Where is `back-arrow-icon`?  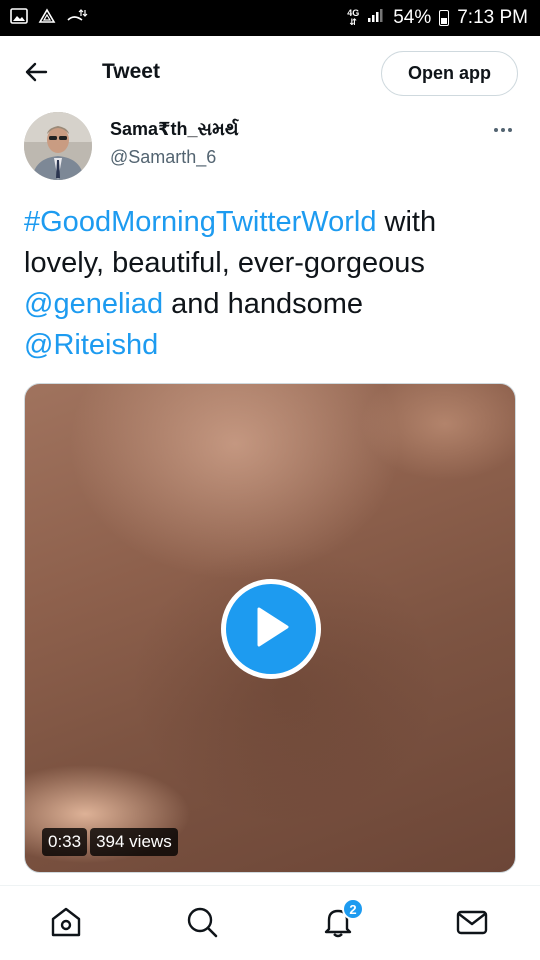 back-arrow-icon is located at coordinates (36, 74).